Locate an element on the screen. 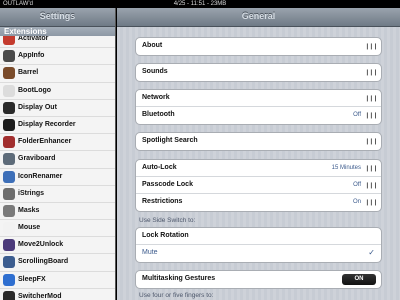 This screenshot has width=400, height=300. extension-item: FolderEnhancer is located at coordinates (57, 143).